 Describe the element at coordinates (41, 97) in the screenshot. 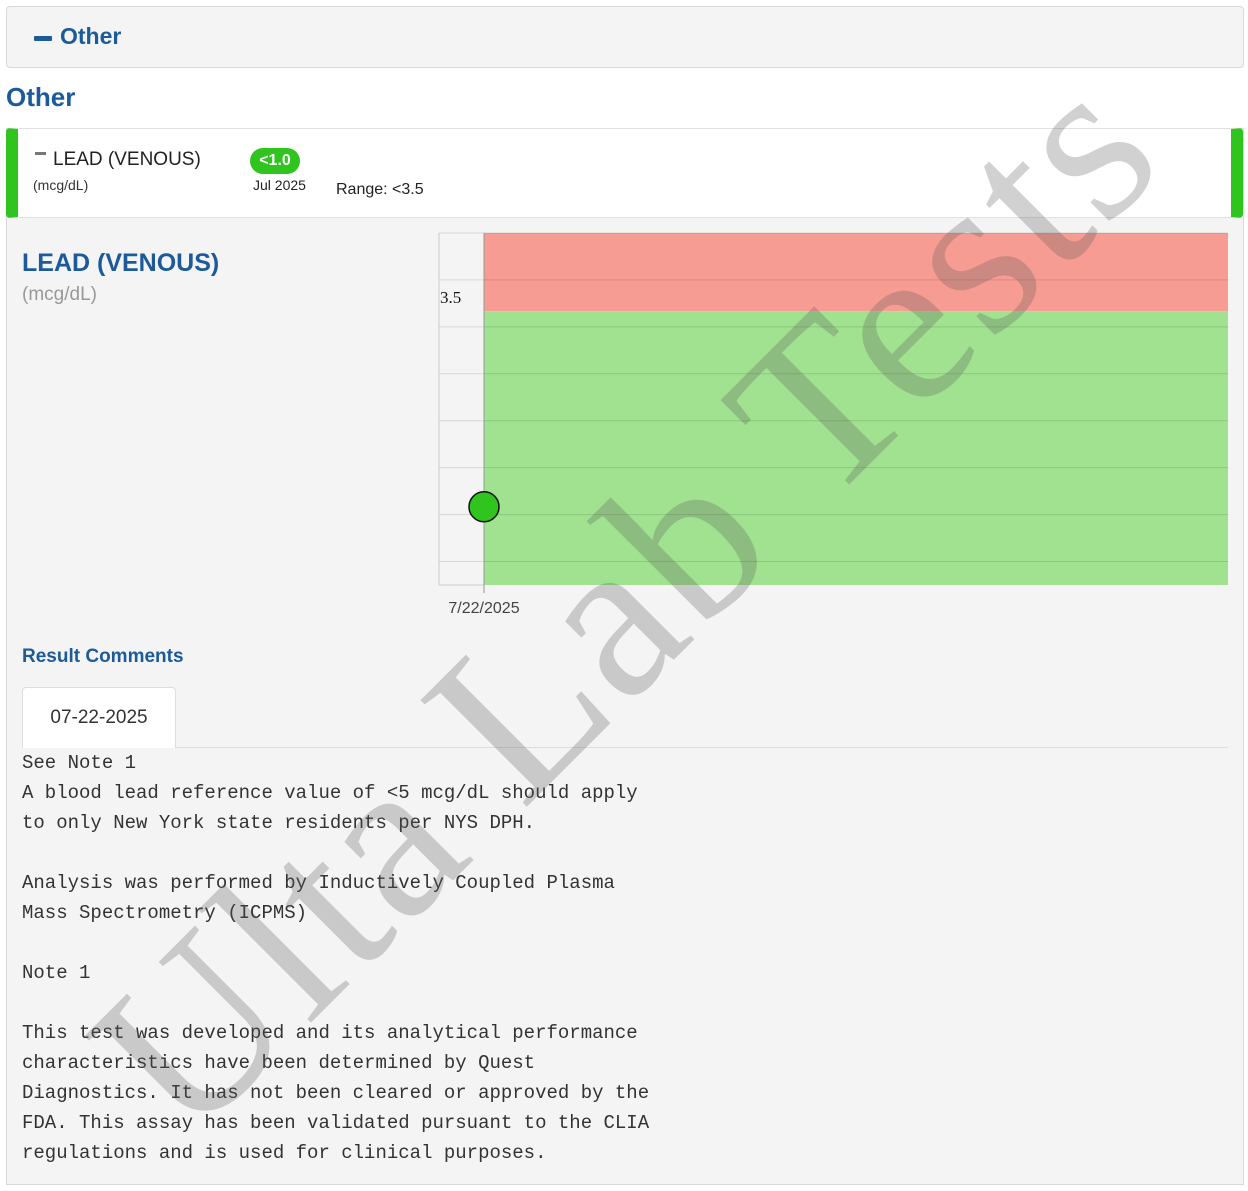

I see `group-title: Other` at that location.